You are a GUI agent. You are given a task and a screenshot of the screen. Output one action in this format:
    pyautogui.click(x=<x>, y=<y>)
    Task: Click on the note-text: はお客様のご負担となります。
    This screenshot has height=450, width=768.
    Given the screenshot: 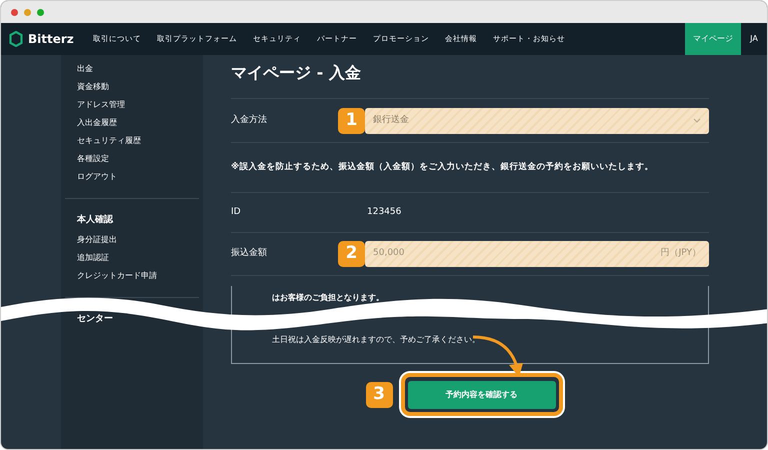 What is the action you would take?
    pyautogui.click(x=328, y=298)
    